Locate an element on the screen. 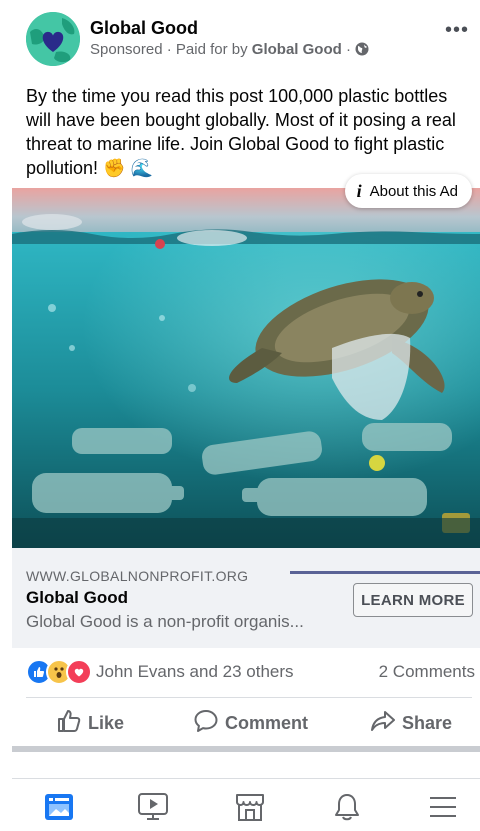 This screenshot has width=480, height=831. paid-for-label: Paid for by is located at coordinates (211, 49).